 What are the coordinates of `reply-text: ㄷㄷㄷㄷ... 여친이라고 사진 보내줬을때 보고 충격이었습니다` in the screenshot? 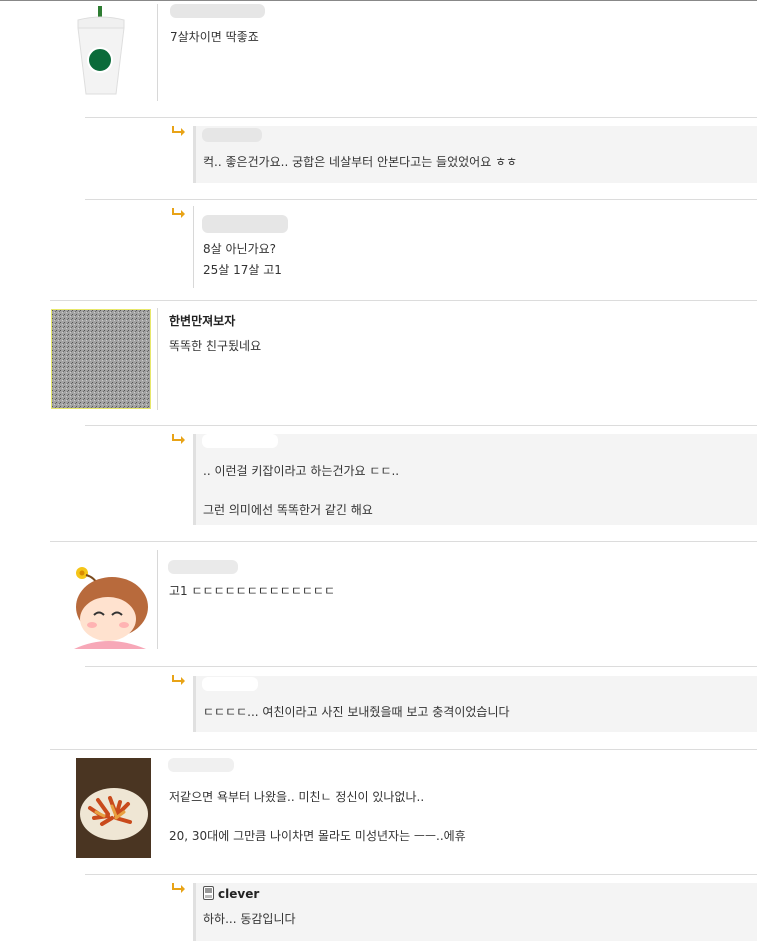 It's located at (356, 712).